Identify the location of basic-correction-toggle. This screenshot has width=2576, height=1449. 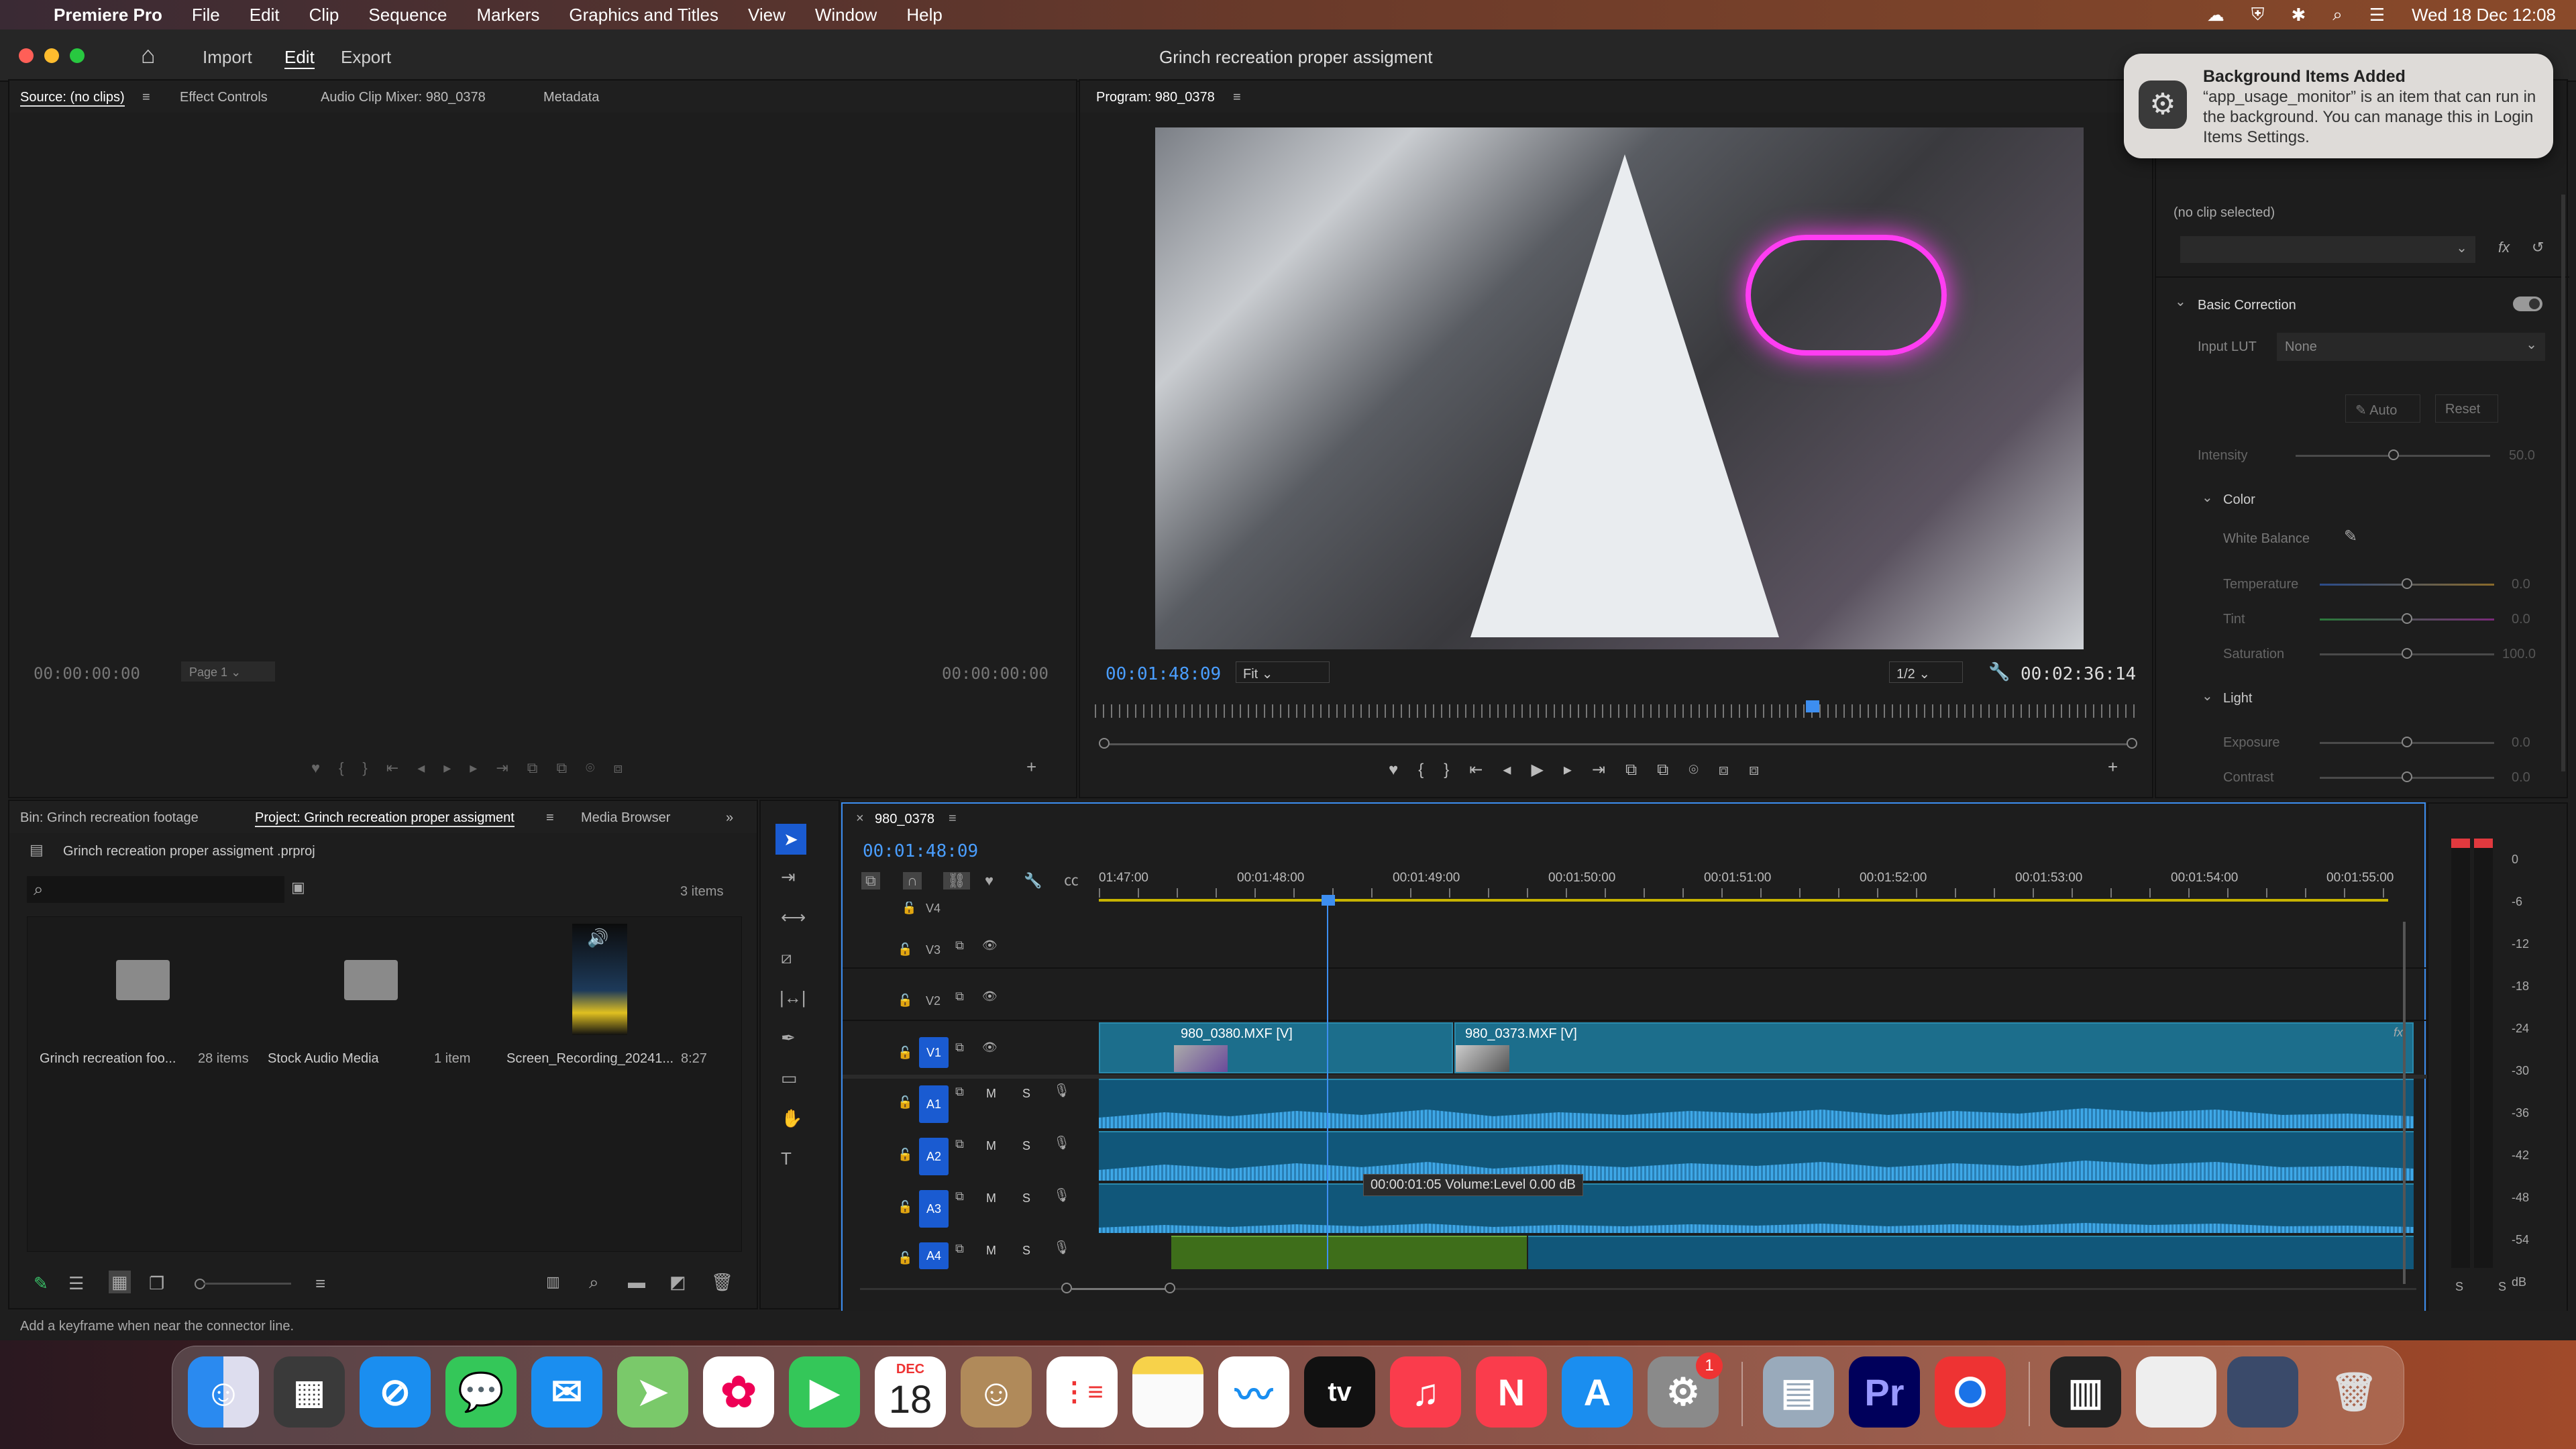
(2527, 304).